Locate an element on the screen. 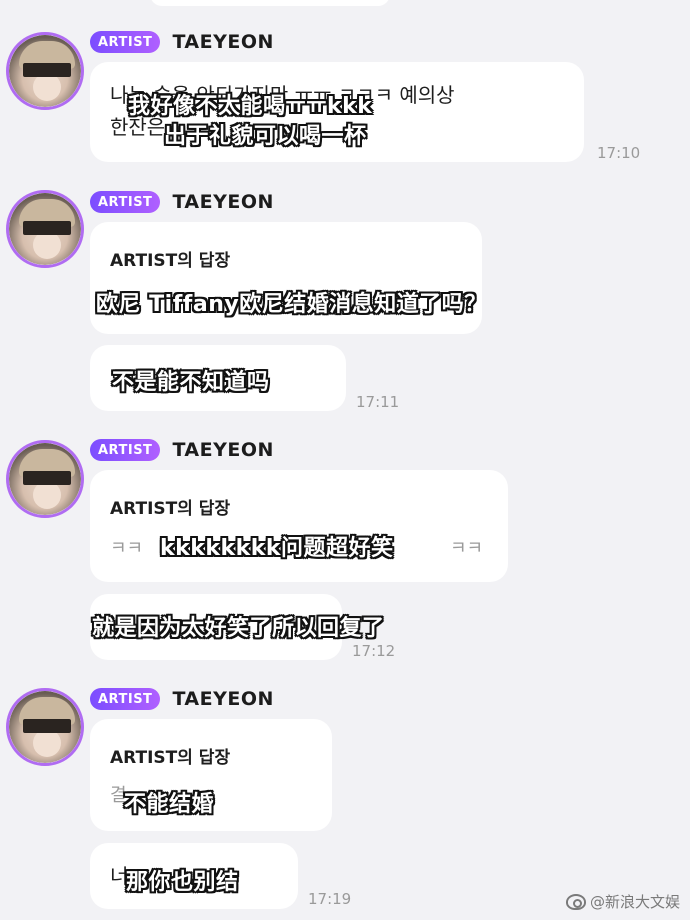 This screenshot has width=690, height=920. reply-quote-text: ㅋㅋ is located at coordinates (127, 548).